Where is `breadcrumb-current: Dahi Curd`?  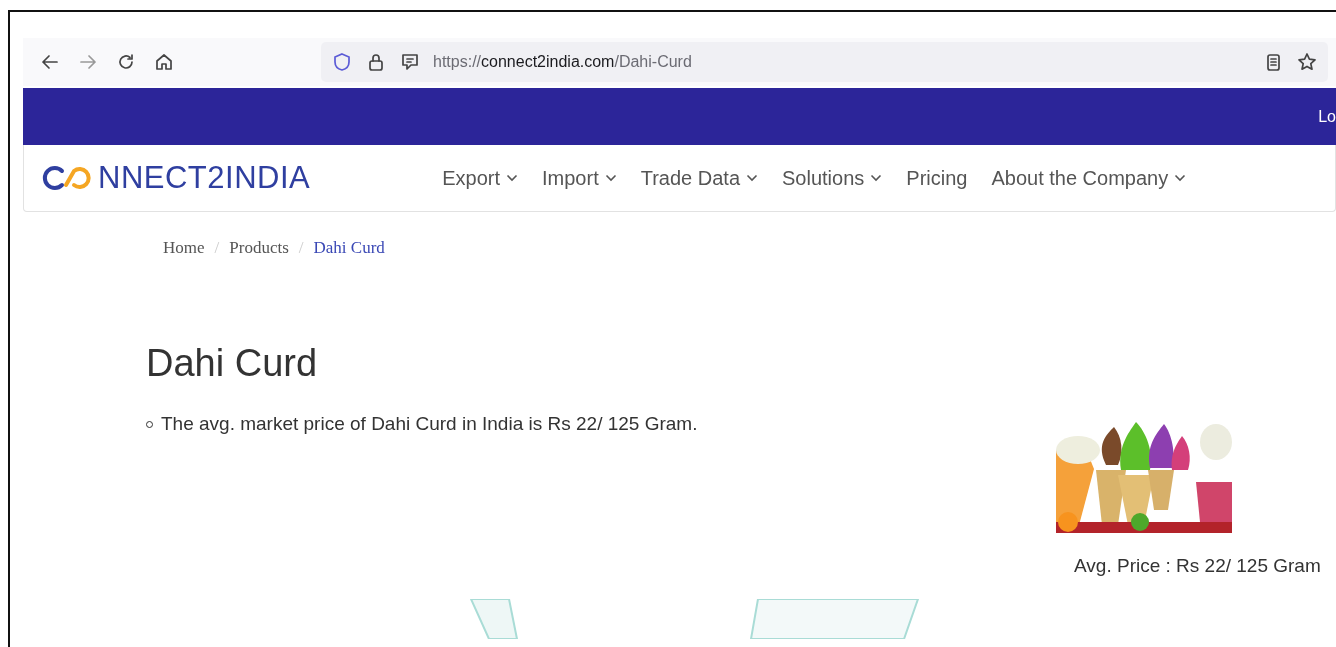
breadcrumb-current: Dahi Curd is located at coordinates (349, 248).